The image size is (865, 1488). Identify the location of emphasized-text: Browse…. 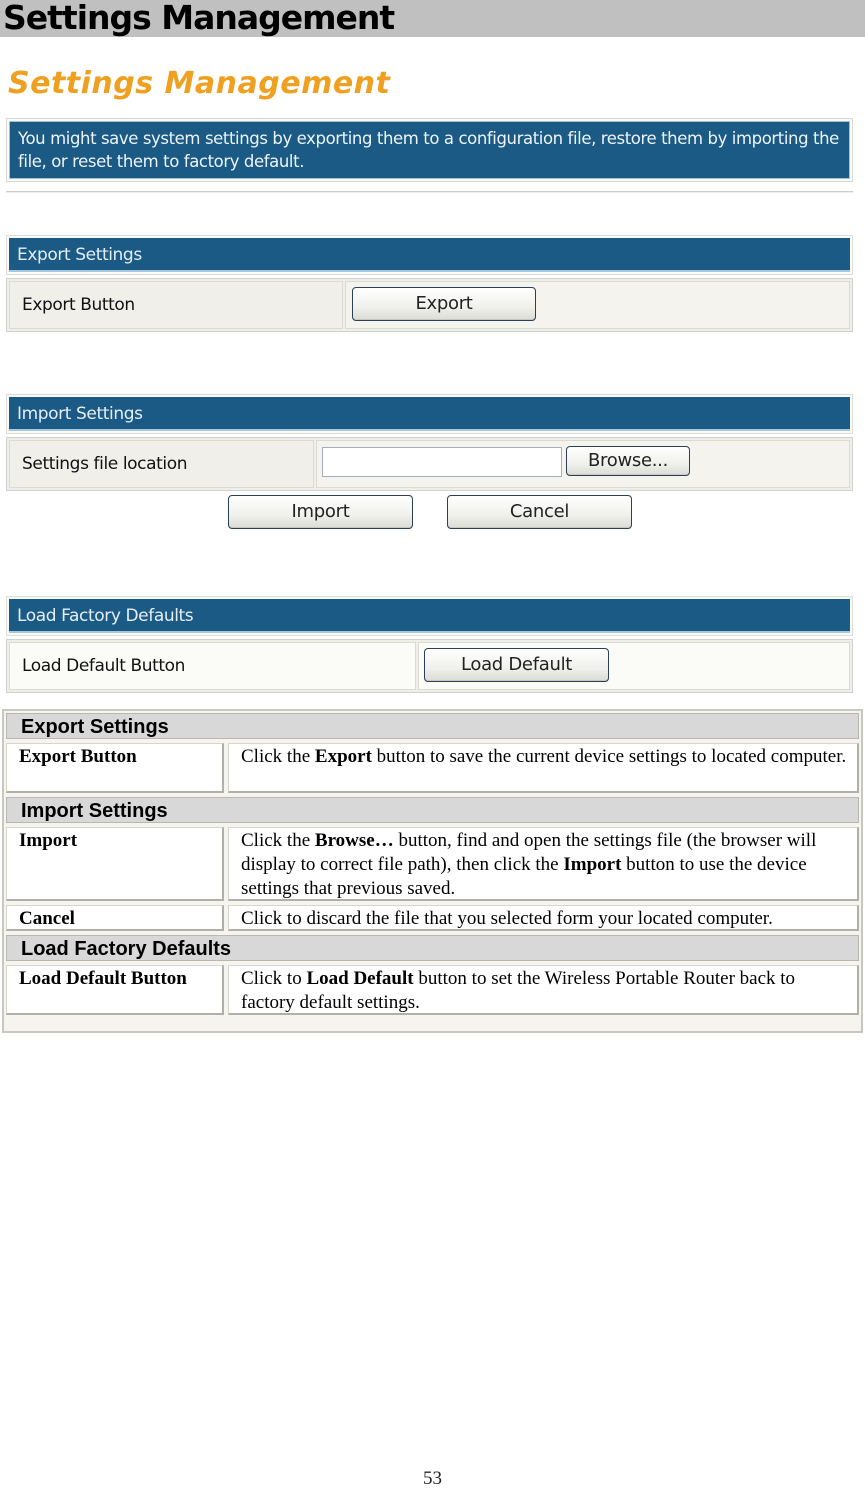
(354, 840).